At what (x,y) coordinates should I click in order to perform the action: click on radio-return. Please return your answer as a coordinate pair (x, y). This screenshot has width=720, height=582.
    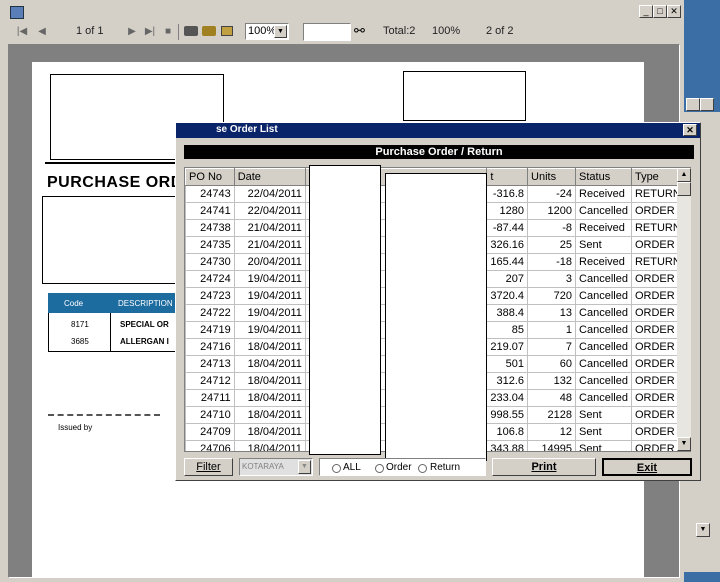
    Looking at the image, I should click on (422, 468).